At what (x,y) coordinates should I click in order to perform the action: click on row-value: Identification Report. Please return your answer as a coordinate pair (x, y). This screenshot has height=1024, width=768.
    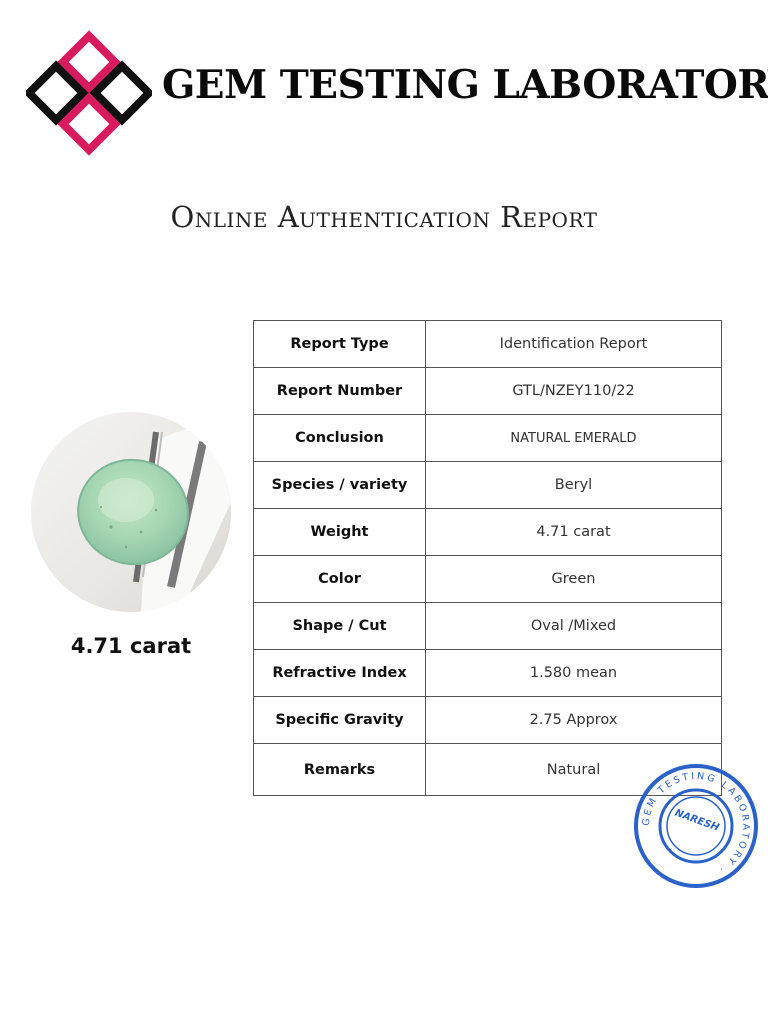
    Looking at the image, I should click on (573, 344).